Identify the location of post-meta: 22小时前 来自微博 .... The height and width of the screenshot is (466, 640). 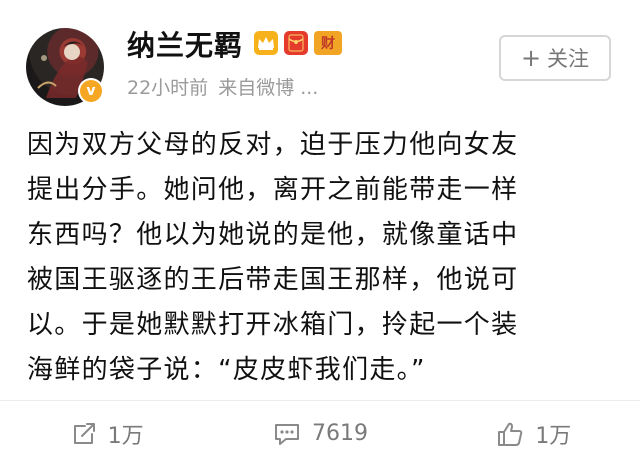
(222, 88).